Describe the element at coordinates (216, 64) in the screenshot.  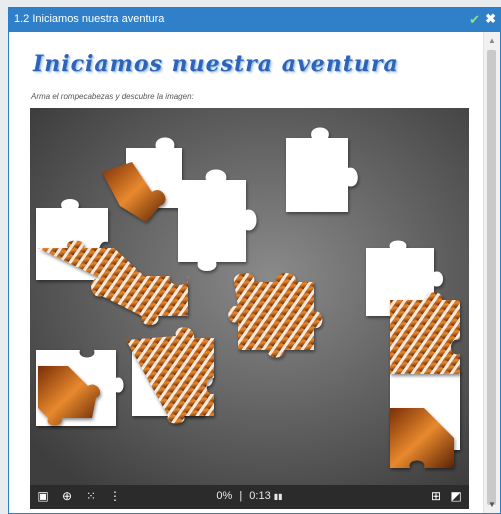
I see `page-title: Iniciamos nuestra aventura` at that location.